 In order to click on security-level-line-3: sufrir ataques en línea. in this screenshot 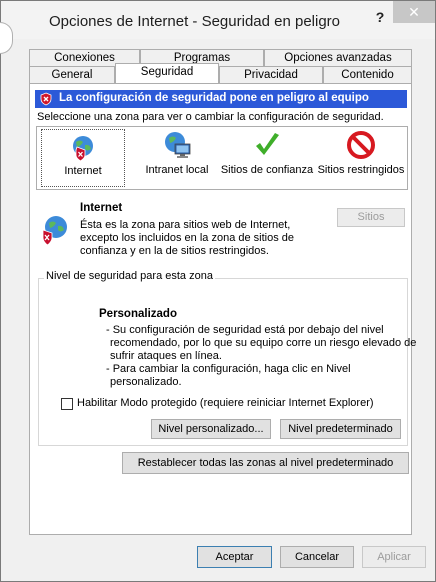, I will do `click(166, 356)`.